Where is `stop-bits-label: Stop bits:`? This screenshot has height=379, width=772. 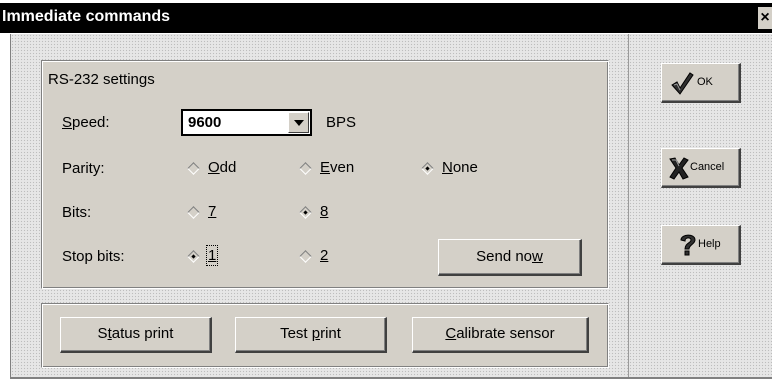
stop-bits-label: Stop bits: is located at coordinates (93, 256).